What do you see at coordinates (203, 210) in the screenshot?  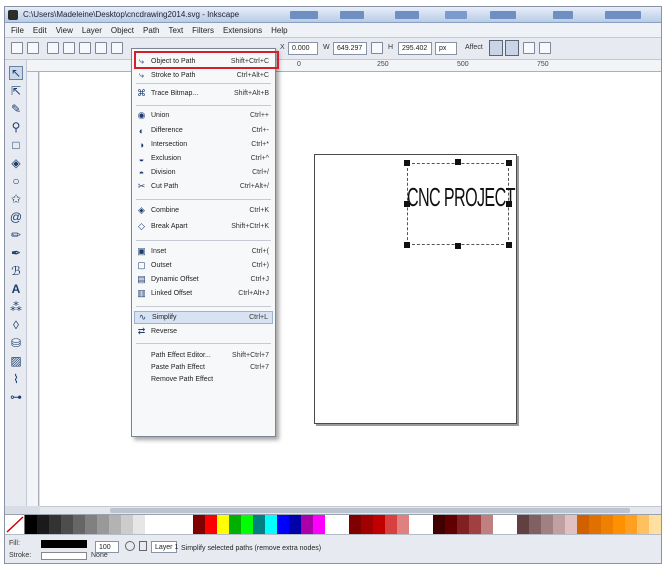 I see `menu-item-combine: ◈ Combine Ctrl+K` at bounding box center [203, 210].